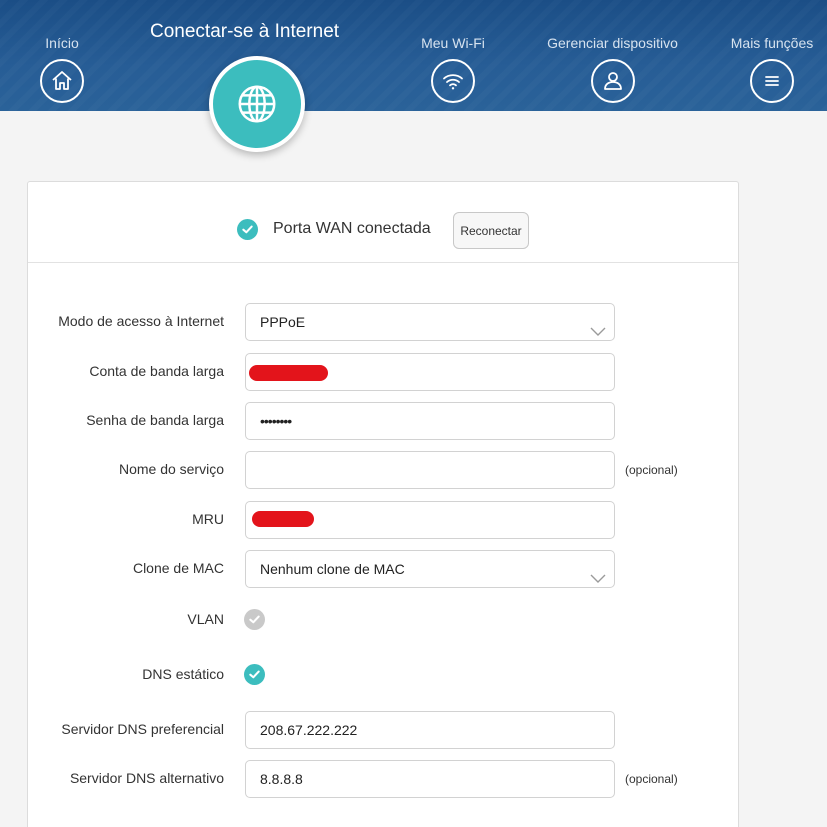  What do you see at coordinates (171, 469) in the screenshot?
I see `service-name-label: Nome do serviço` at bounding box center [171, 469].